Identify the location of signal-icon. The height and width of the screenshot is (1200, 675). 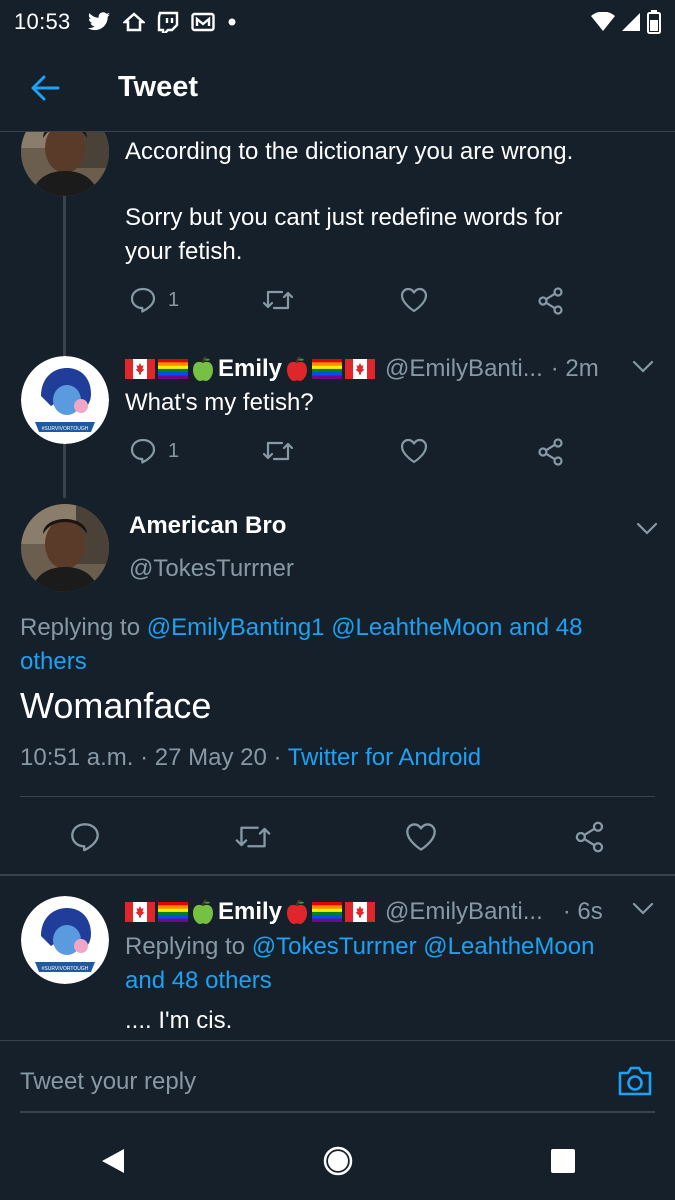
(631, 22).